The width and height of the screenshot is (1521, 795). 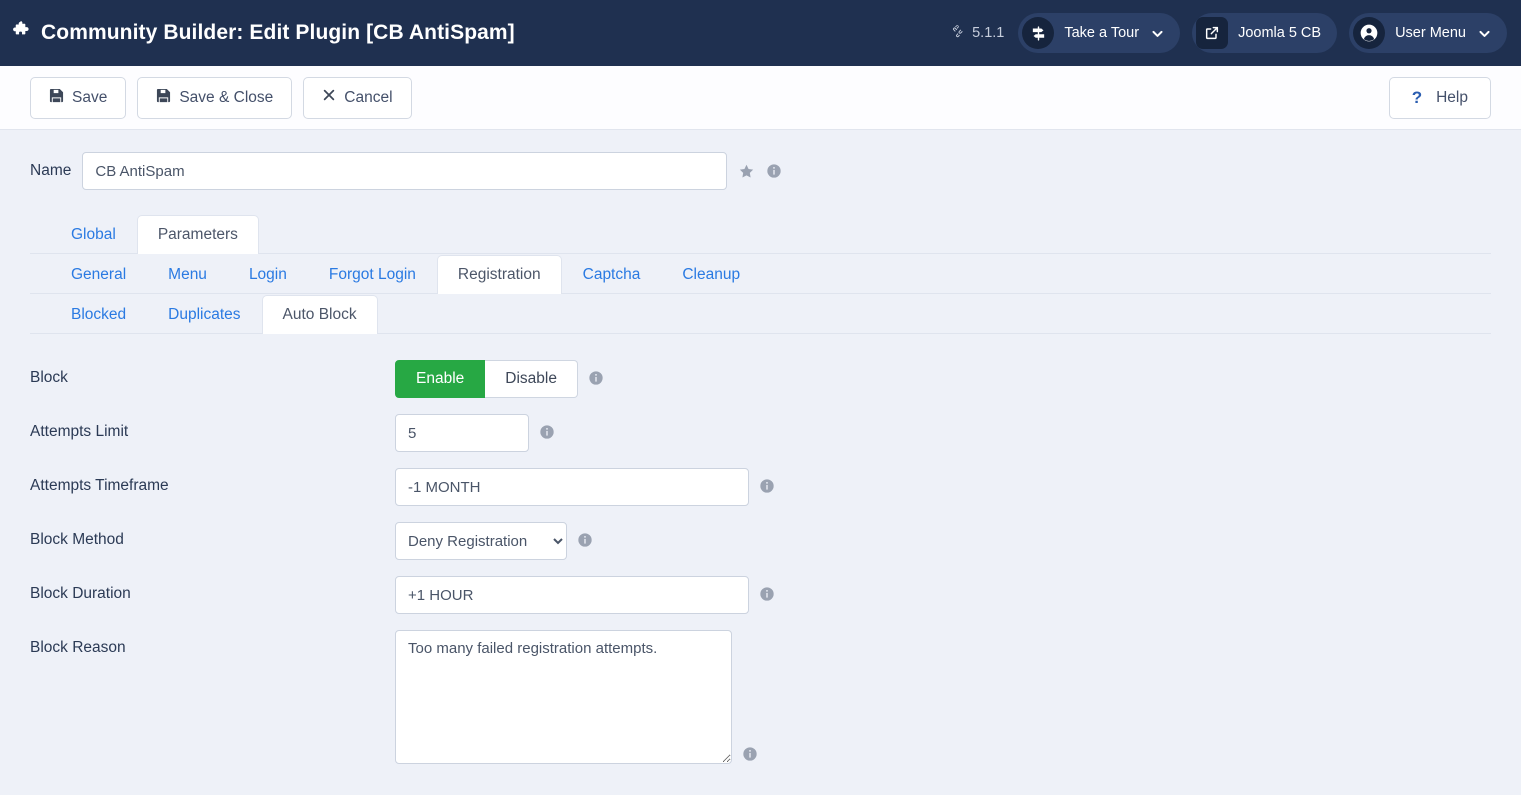 What do you see at coordinates (22, 33) in the screenshot?
I see `puzzle-piece-icon` at bounding box center [22, 33].